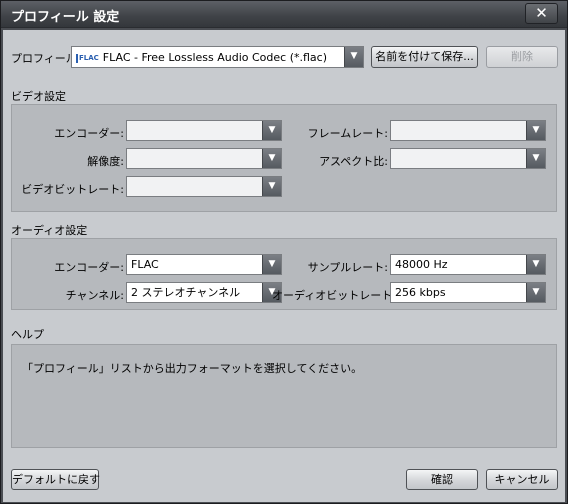 This screenshot has height=504, width=568. Describe the element at coordinates (65, 17) in the screenshot. I see `window-title: プロフィール 設定` at that location.